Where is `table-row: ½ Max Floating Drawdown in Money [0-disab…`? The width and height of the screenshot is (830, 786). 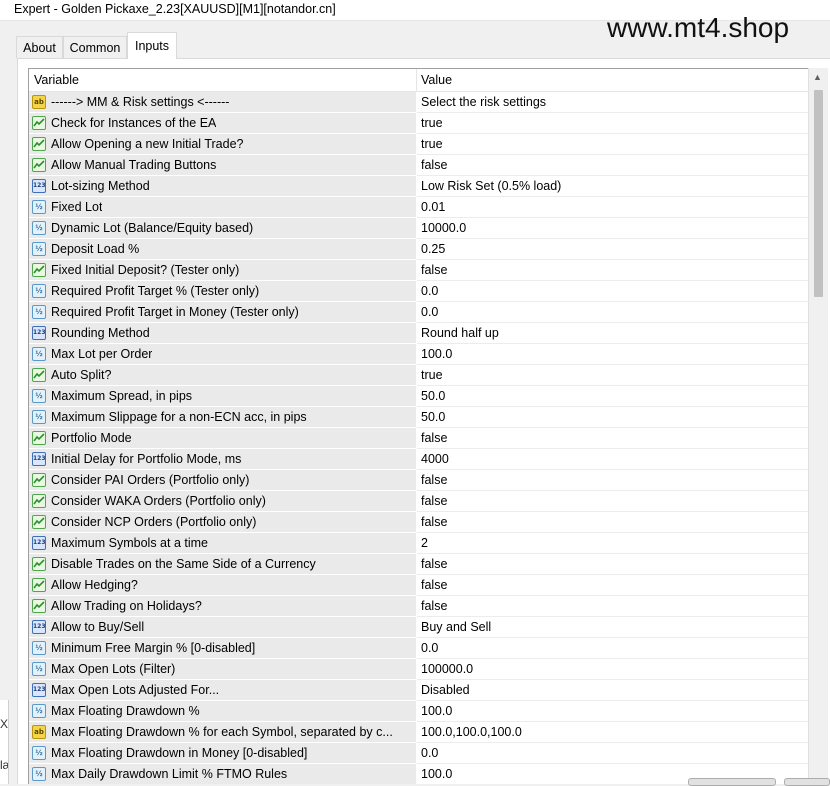 table-row: ½ Max Floating Drawdown in Money [0-disab… is located at coordinates (418, 753).